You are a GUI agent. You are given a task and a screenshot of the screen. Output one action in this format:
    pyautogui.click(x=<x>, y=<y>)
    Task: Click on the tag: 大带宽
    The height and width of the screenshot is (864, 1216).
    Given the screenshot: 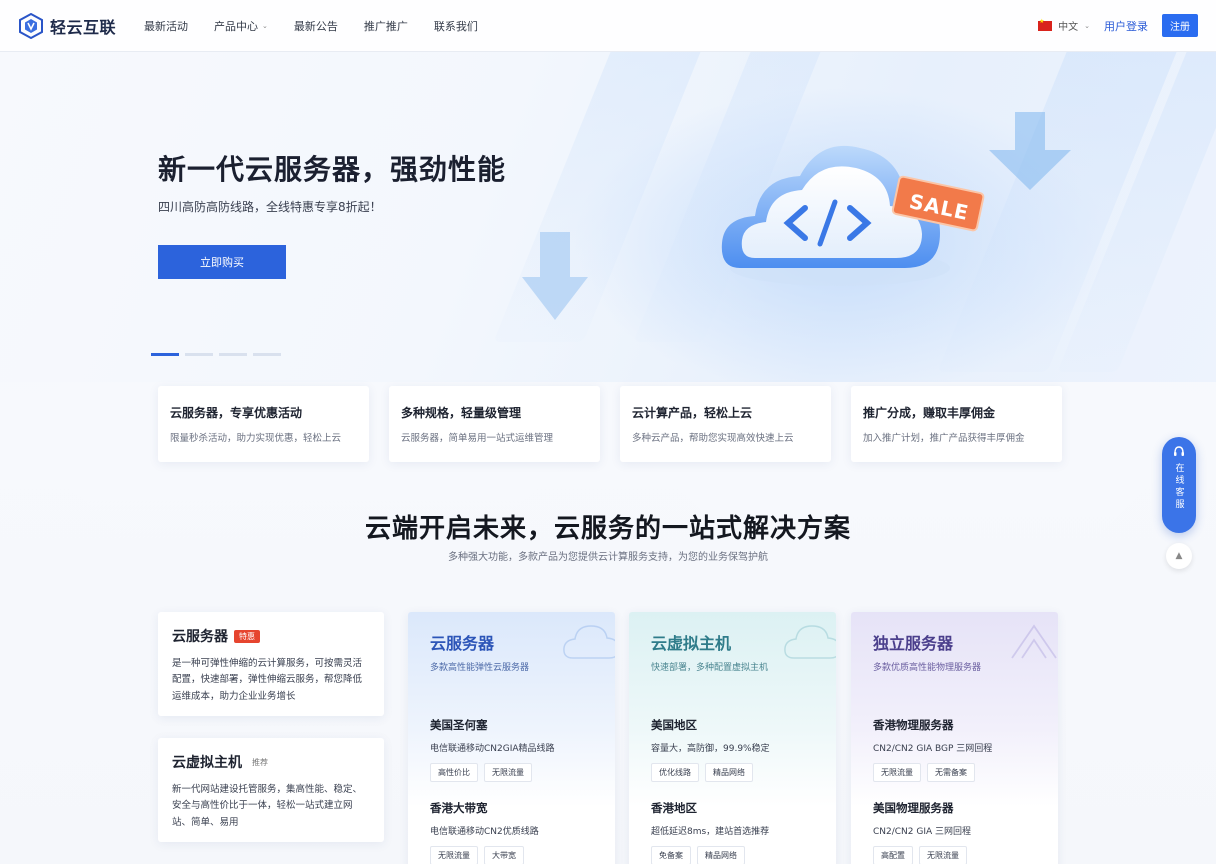 What is the action you would take?
    pyautogui.click(x=504, y=855)
    